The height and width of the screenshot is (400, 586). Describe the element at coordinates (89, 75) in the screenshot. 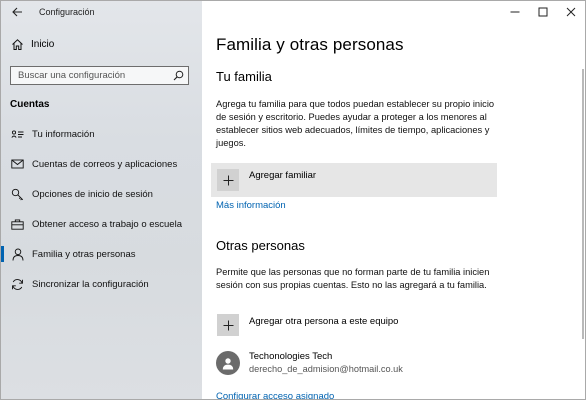

I see `search-input` at that location.